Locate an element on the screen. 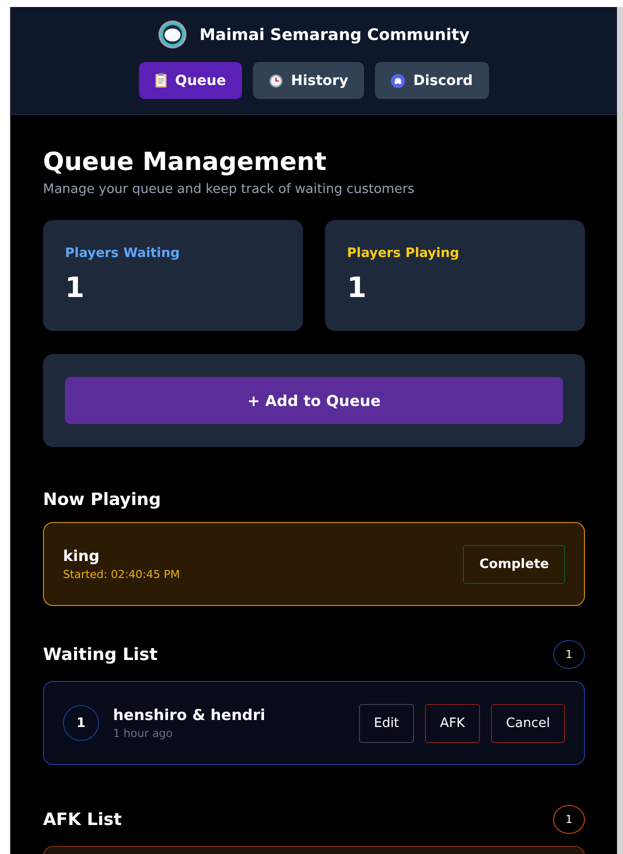 The height and width of the screenshot is (854, 623). player-name: henshiro & hendri is located at coordinates (189, 715).